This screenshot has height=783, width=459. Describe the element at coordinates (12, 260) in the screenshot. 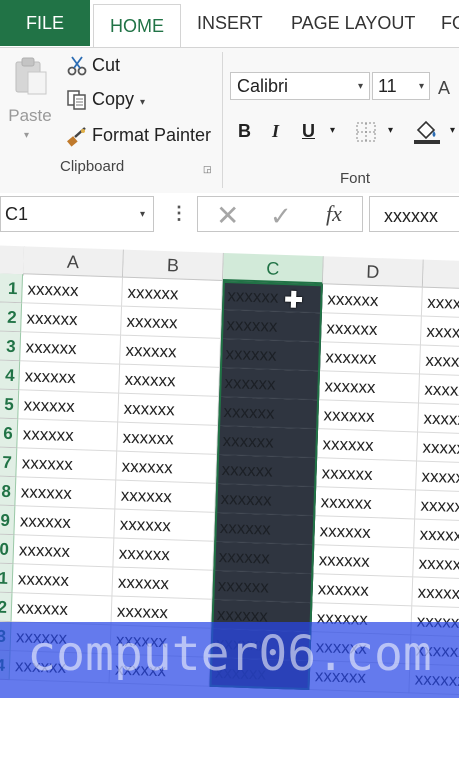

I see `select-all-corner` at that location.